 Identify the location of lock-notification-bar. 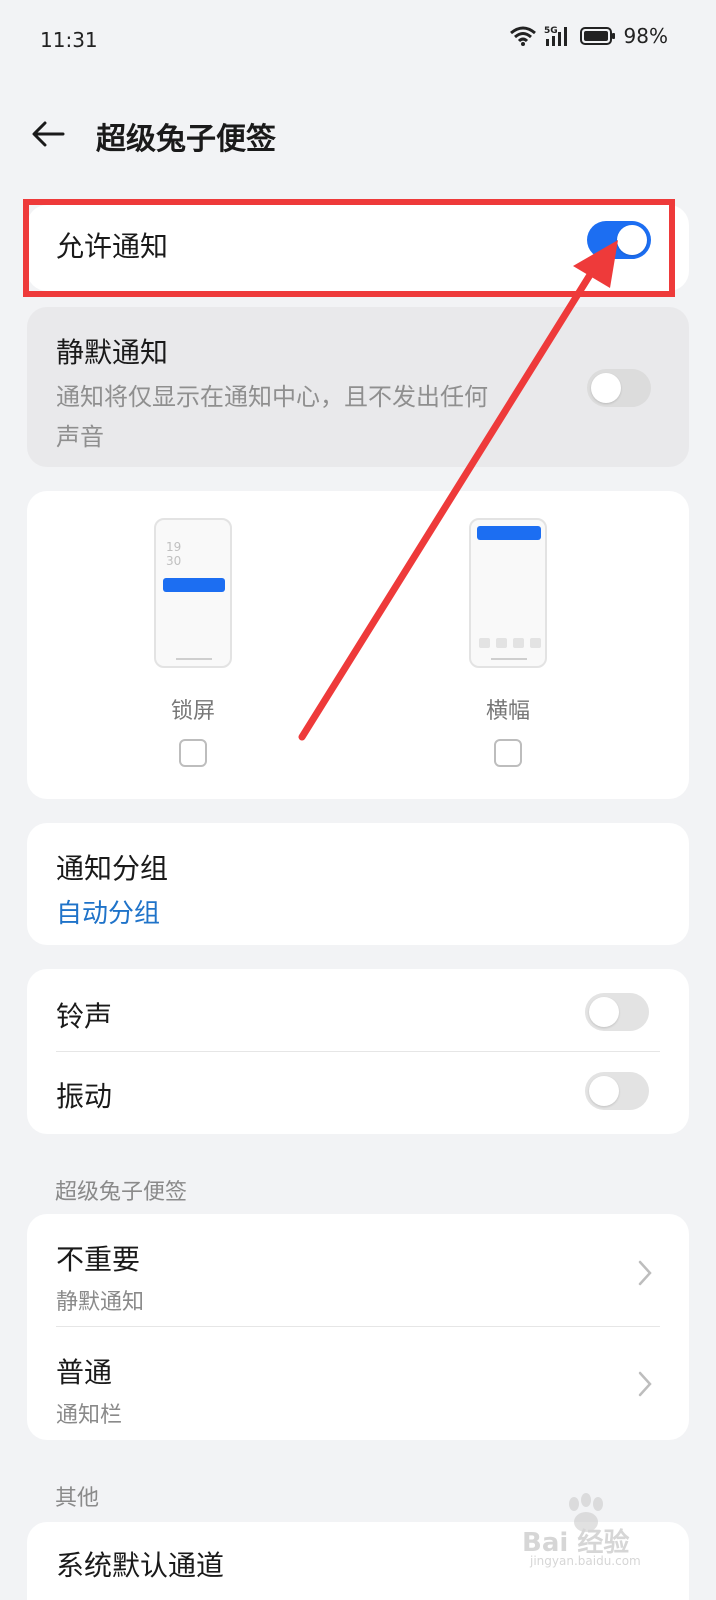
(194, 585).